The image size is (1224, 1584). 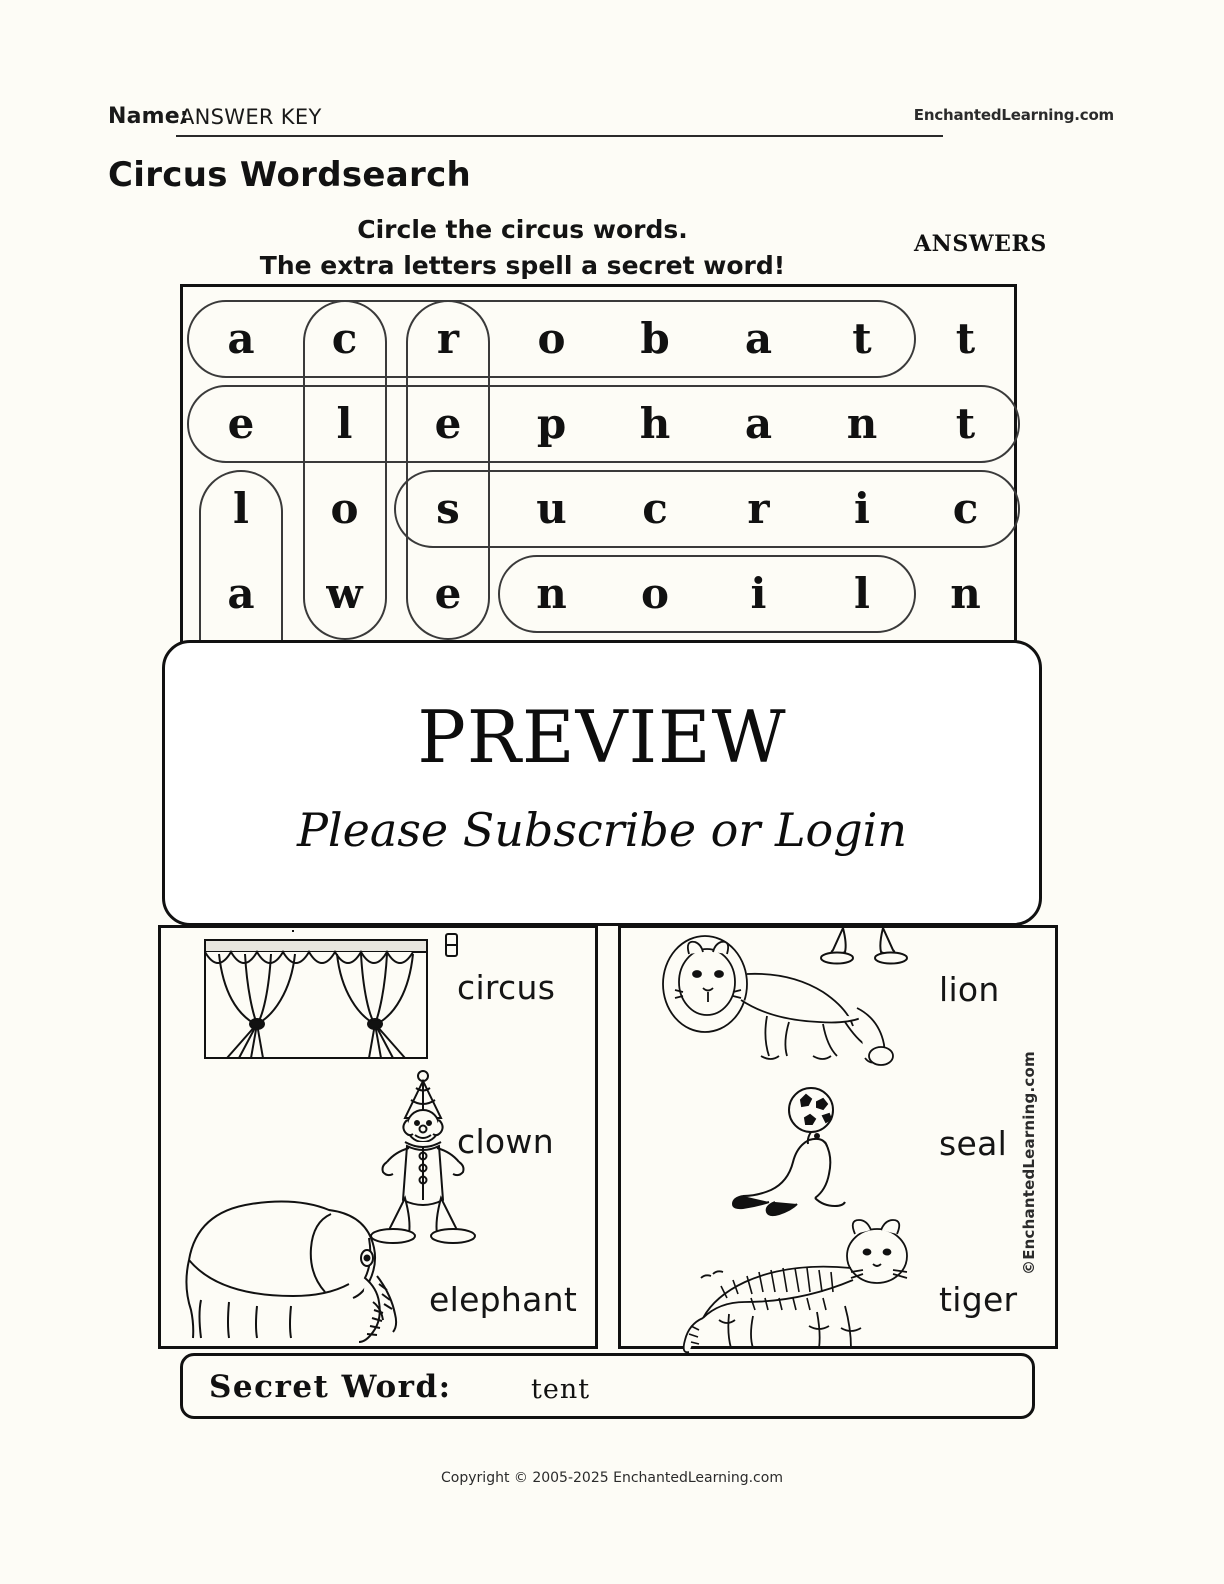 What do you see at coordinates (862, 509) in the screenshot?
I see `grid-cell-r3c7: i` at bounding box center [862, 509].